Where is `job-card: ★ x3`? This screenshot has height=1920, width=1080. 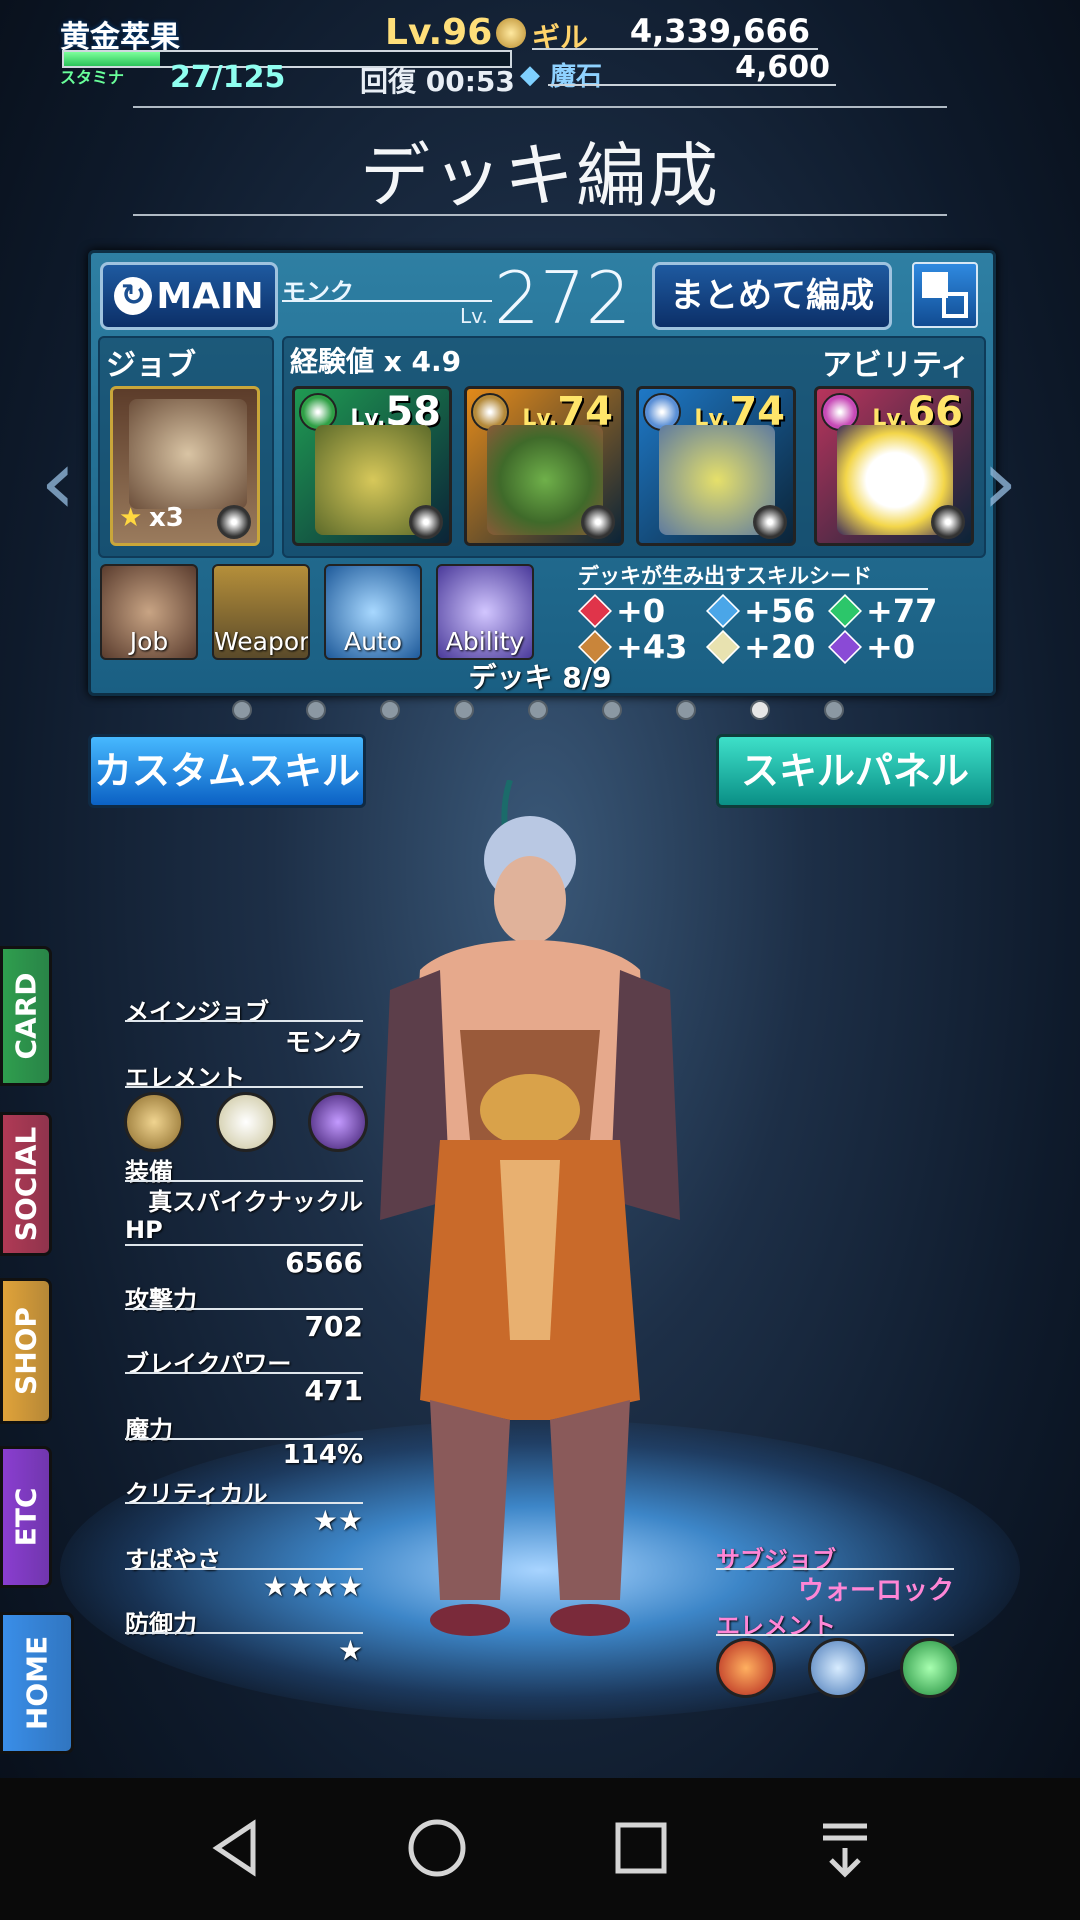
job-card: ★ x3 is located at coordinates (185, 466).